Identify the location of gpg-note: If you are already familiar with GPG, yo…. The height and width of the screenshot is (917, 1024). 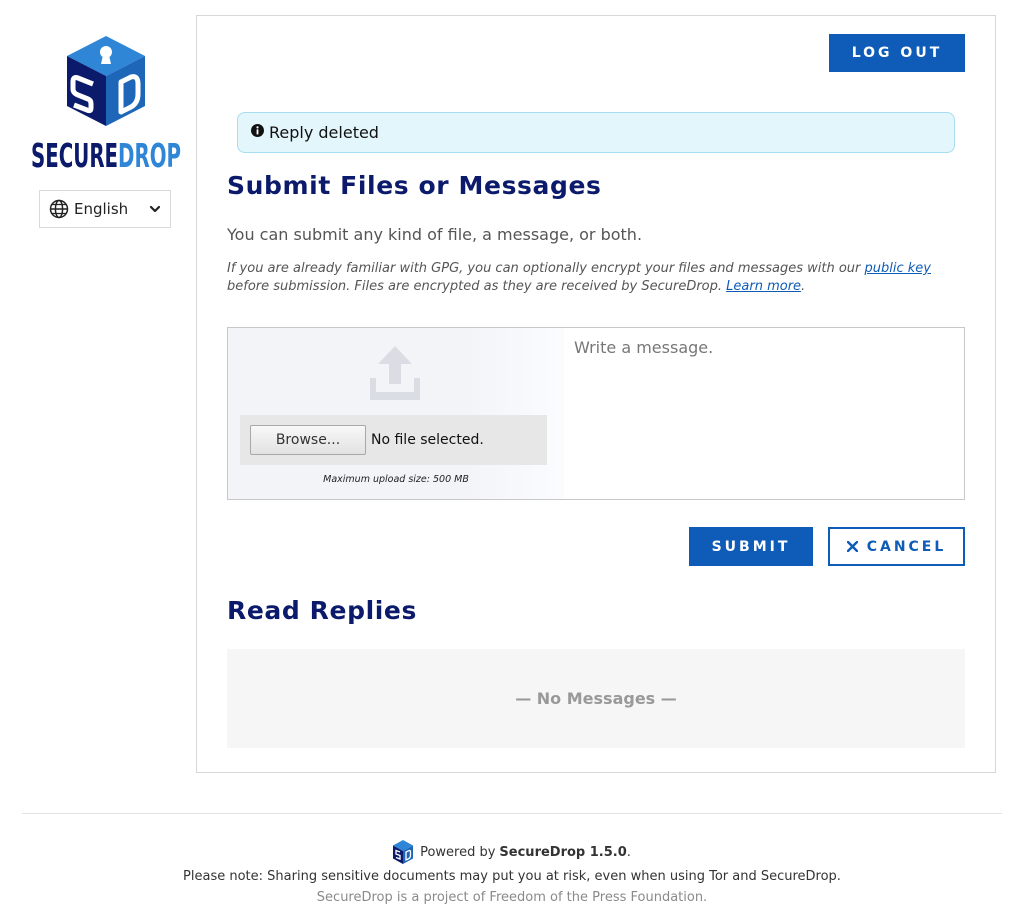
(589, 278).